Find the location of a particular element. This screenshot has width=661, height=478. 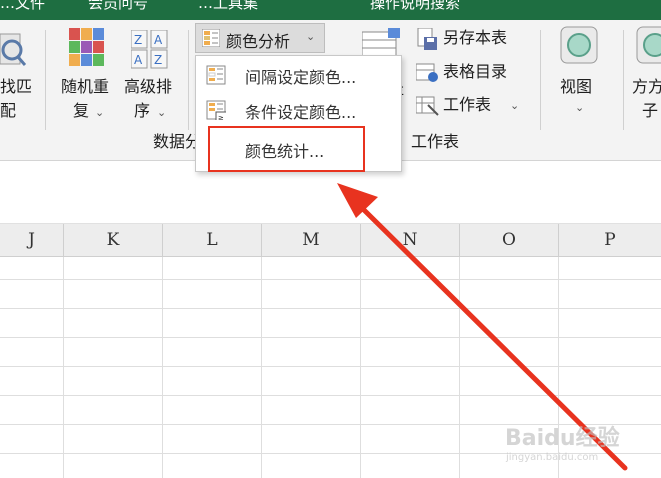

watermark-logo: Baidu经验 is located at coordinates (562, 438).